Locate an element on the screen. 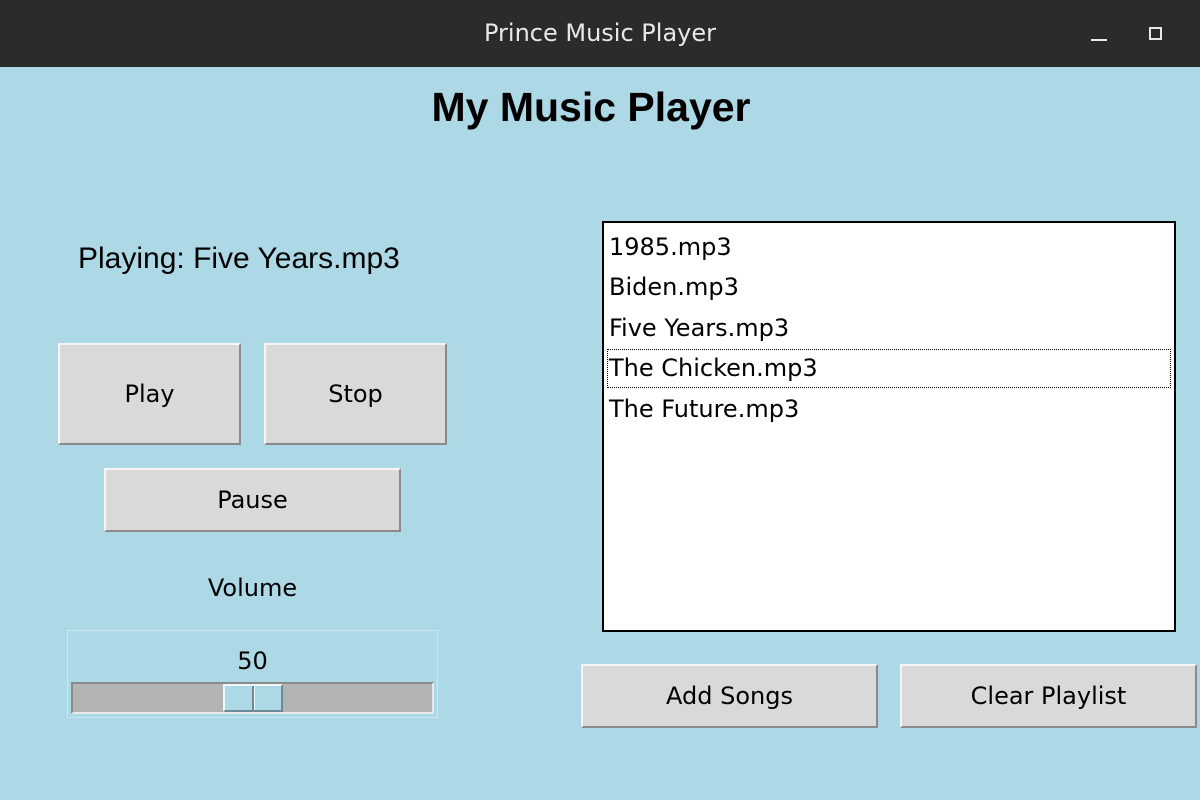  volume-slider-handle is located at coordinates (252, 698).